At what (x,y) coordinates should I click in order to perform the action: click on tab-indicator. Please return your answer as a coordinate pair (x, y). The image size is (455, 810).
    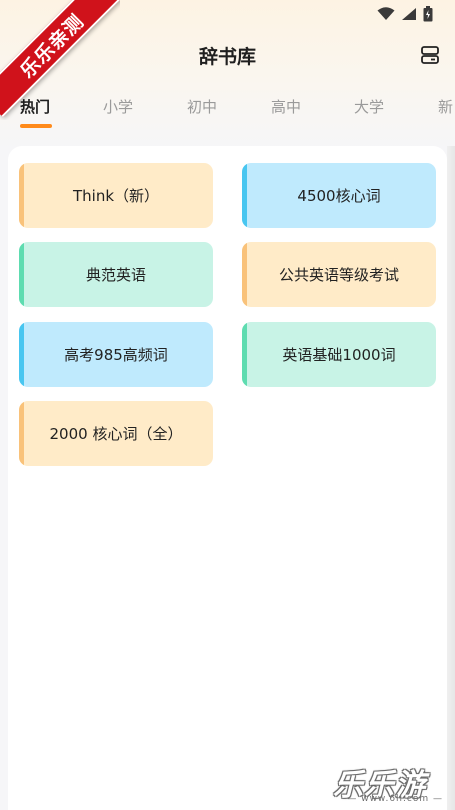
    Looking at the image, I should click on (36, 126).